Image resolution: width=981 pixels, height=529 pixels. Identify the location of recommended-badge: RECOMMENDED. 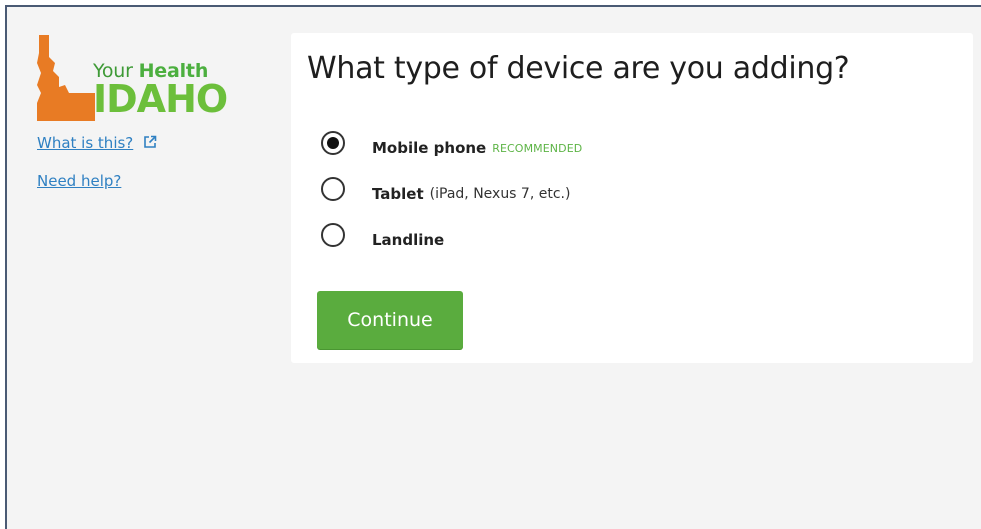
(537, 148).